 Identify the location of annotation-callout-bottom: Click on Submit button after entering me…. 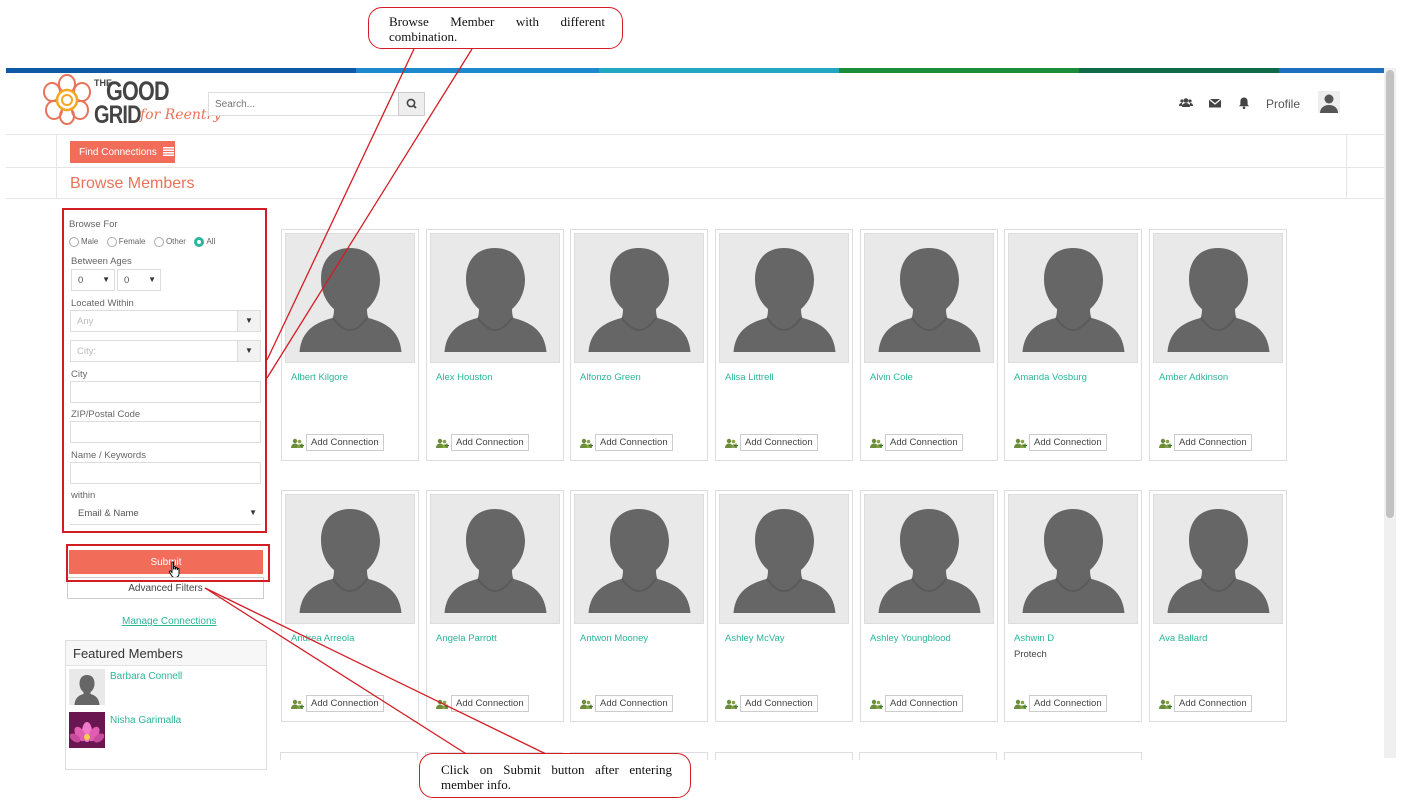
(555, 775).